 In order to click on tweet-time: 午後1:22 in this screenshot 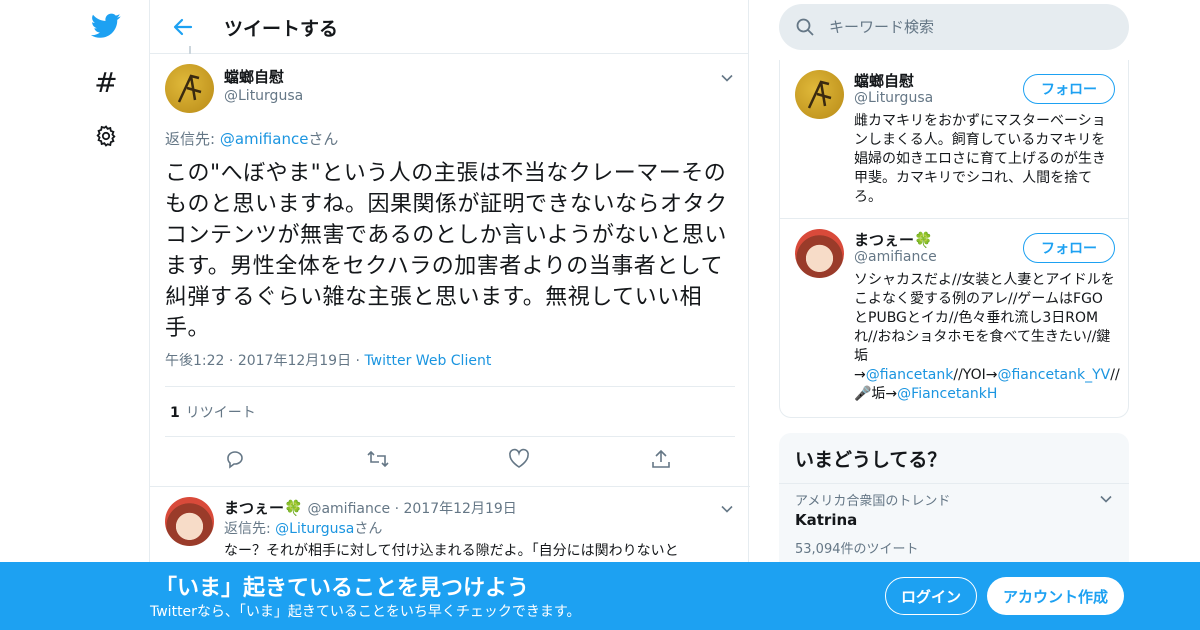, I will do `click(194, 361)`.